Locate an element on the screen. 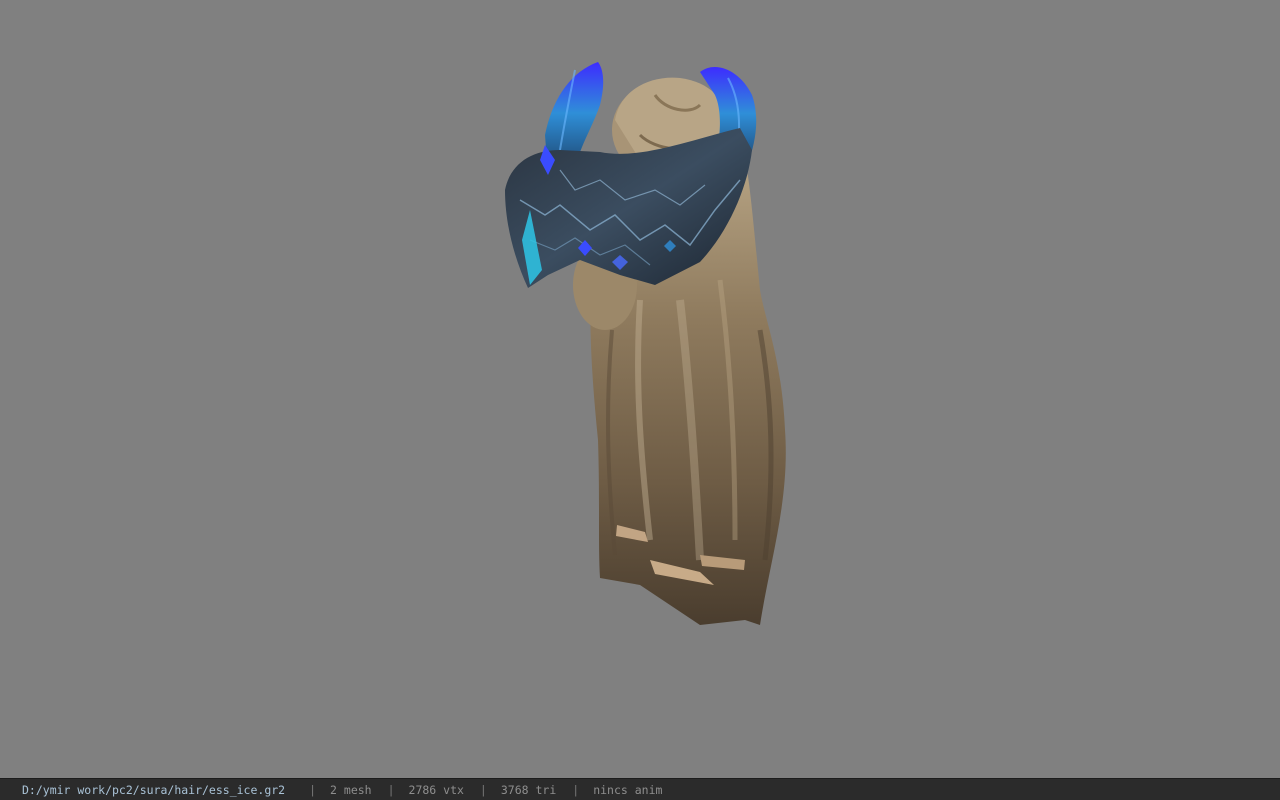 The image size is (1280, 800). triangle-count: 3768 tri is located at coordinates (528, 789).